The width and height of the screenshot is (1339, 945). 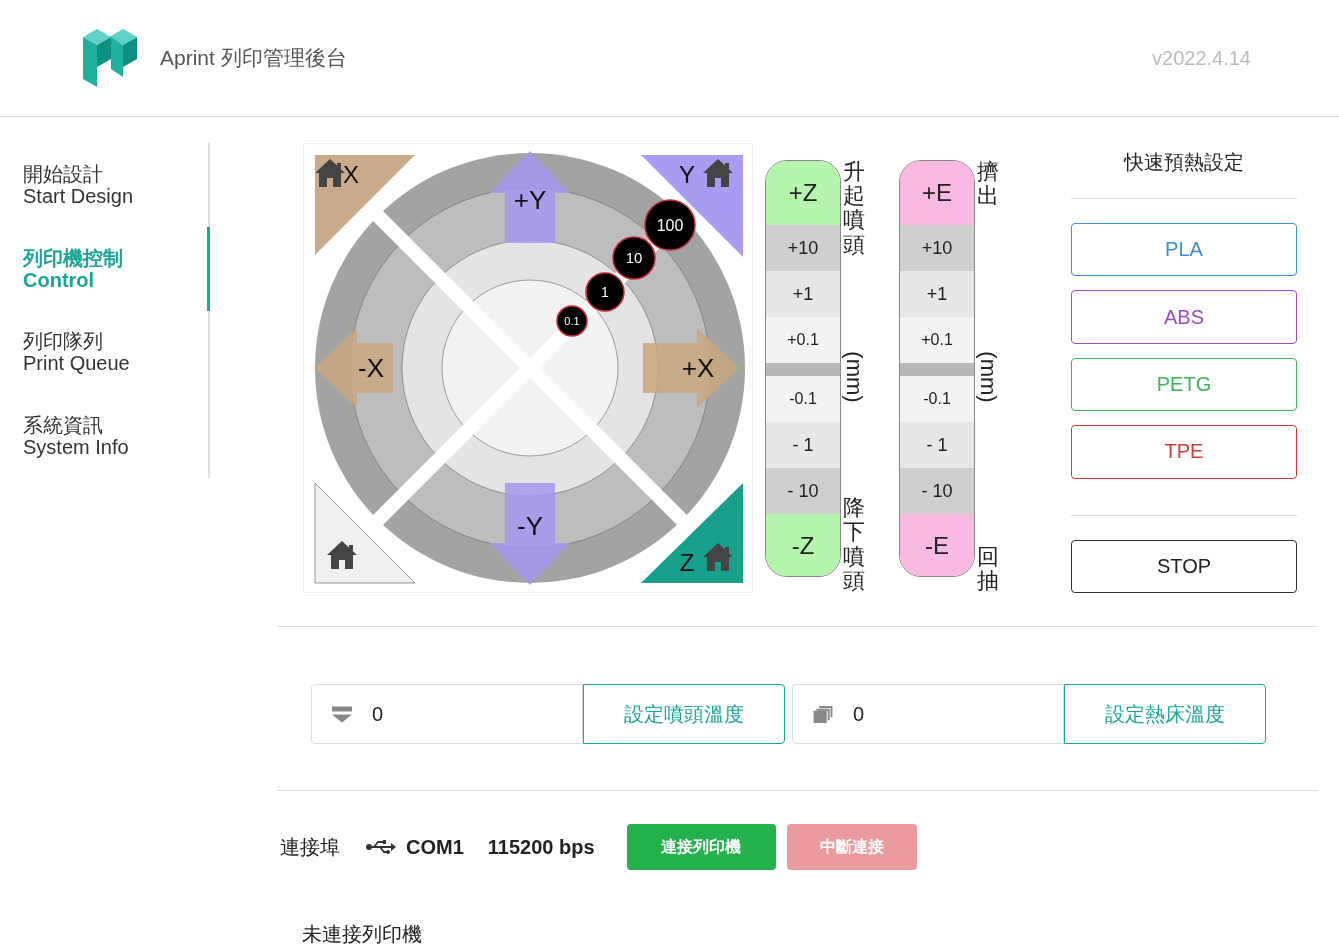 What do you see at coordinates (110, 58) in the screenshot?
I see `logo-icon` at bounding box center [110, 58].